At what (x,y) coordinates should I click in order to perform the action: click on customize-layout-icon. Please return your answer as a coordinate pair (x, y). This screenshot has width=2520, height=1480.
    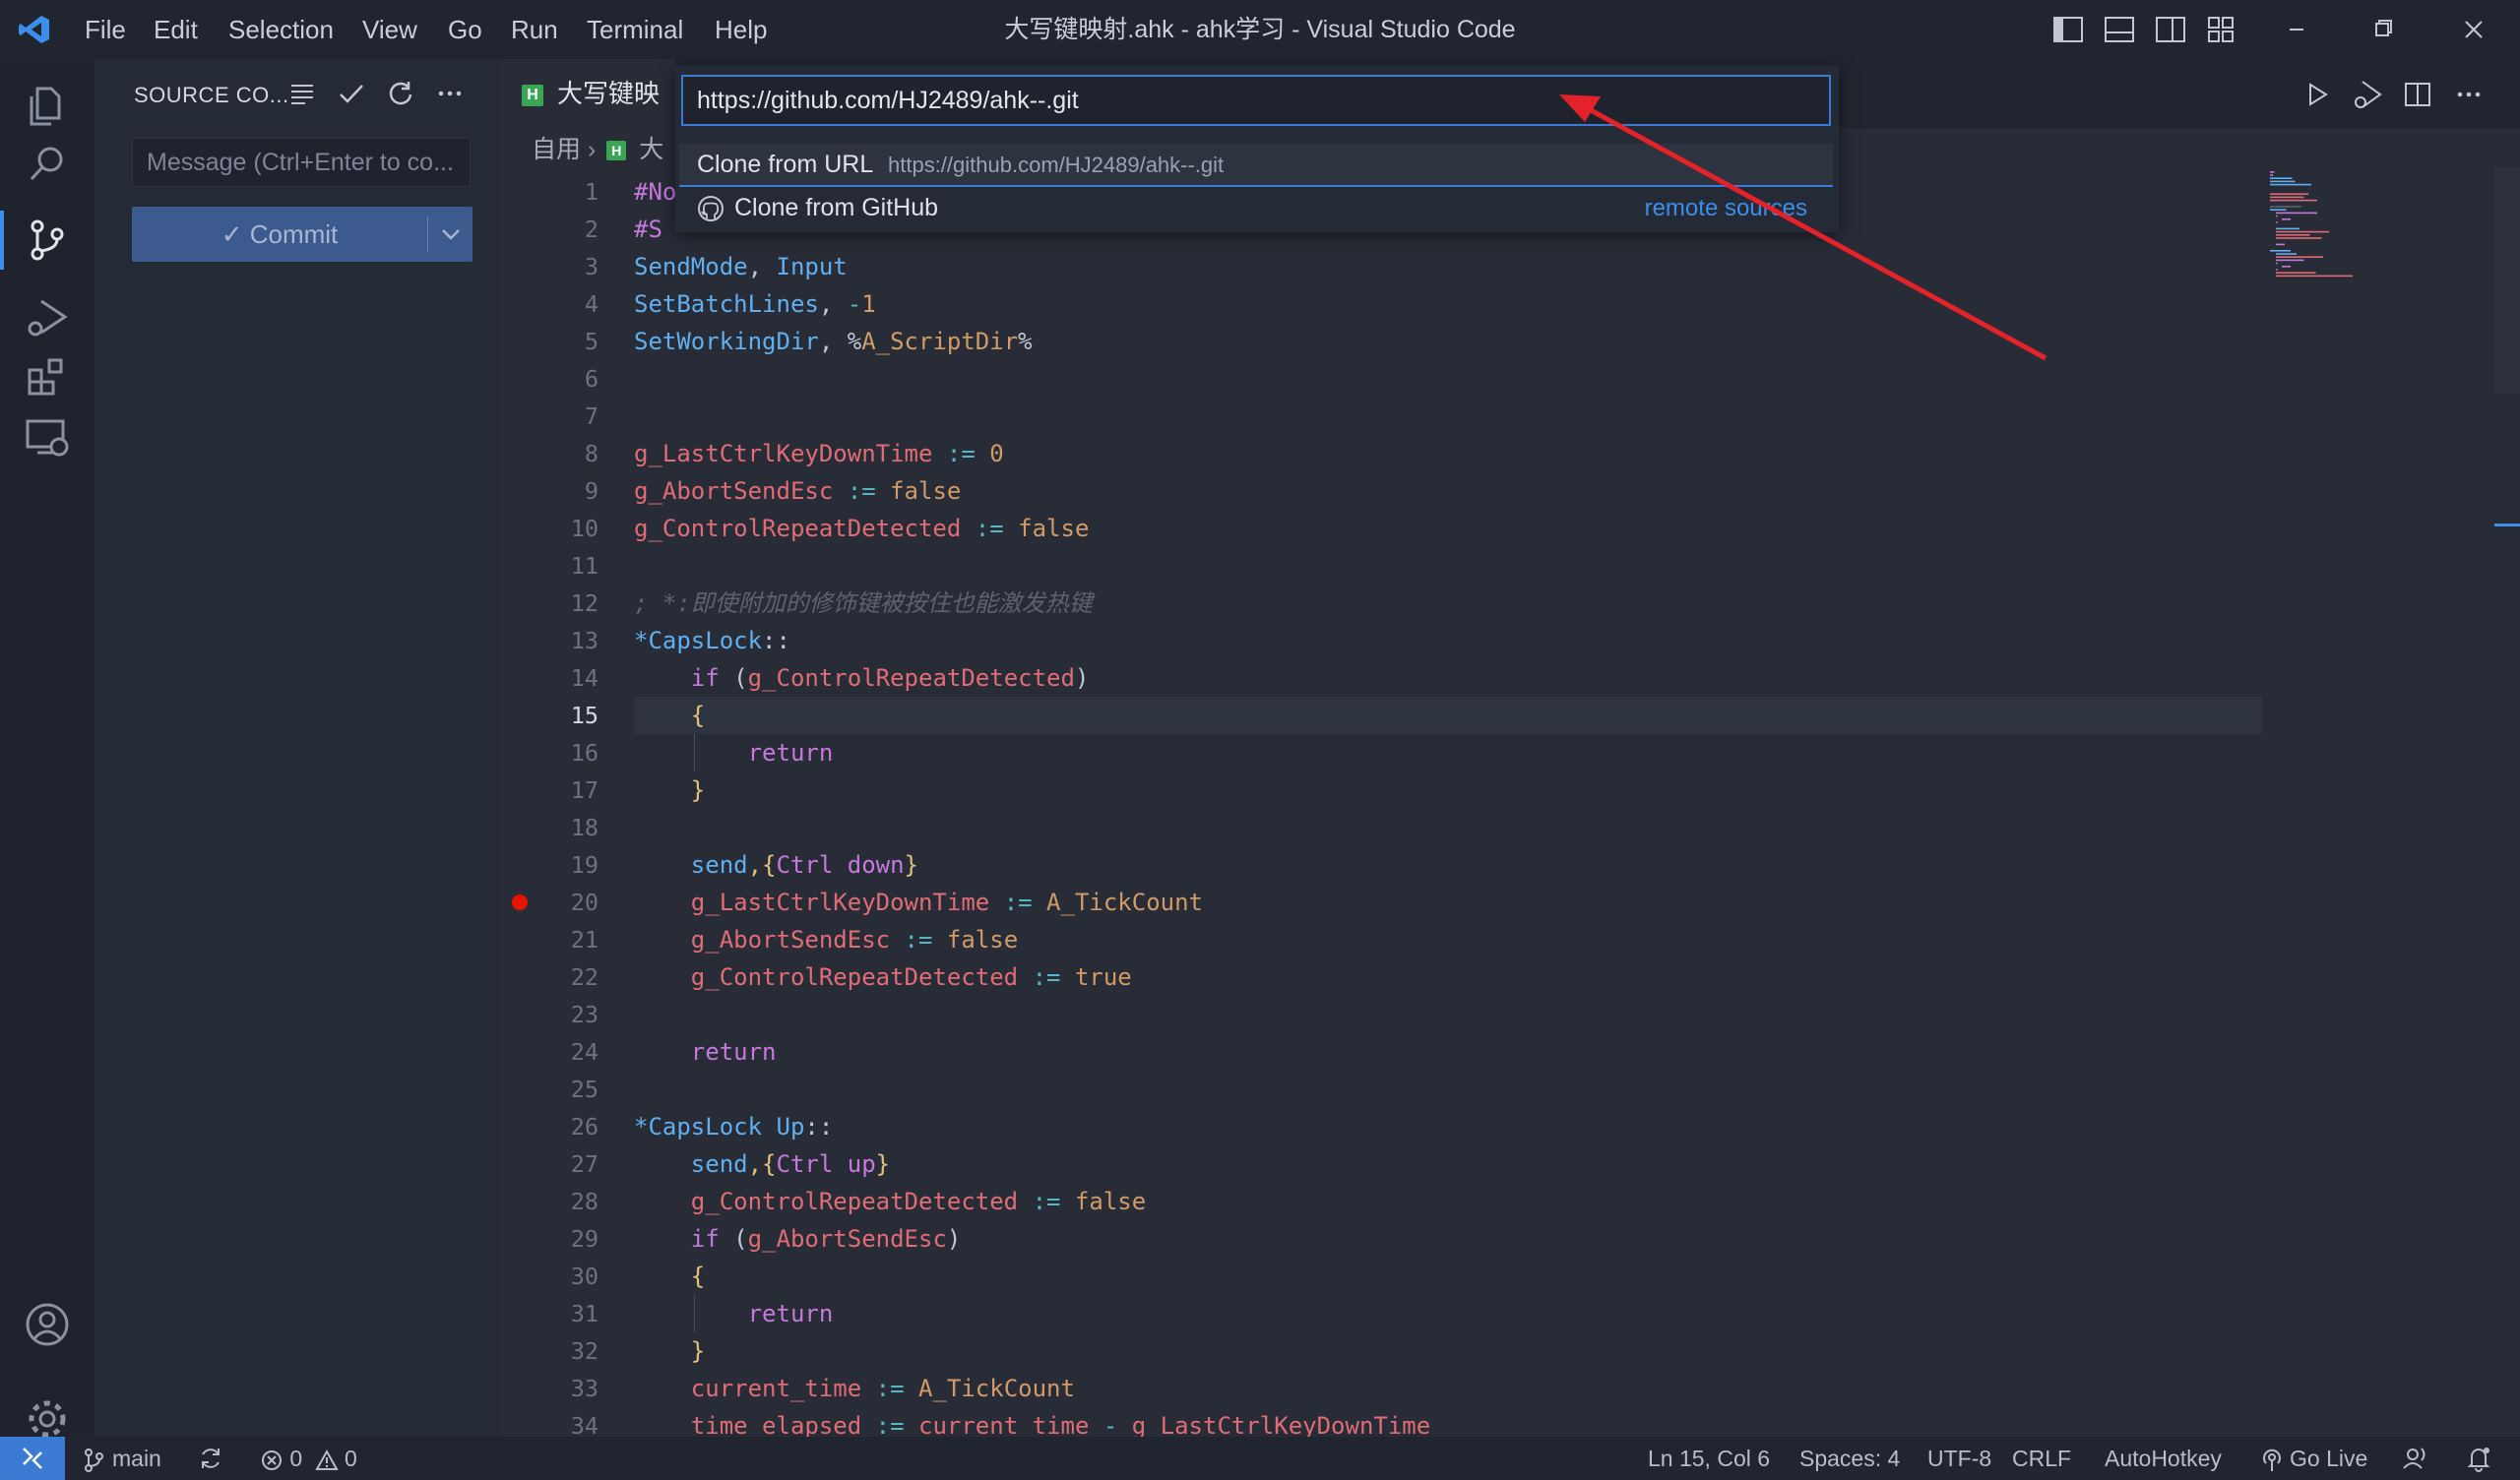
    Looking at the image, I should click on (2221, 30).